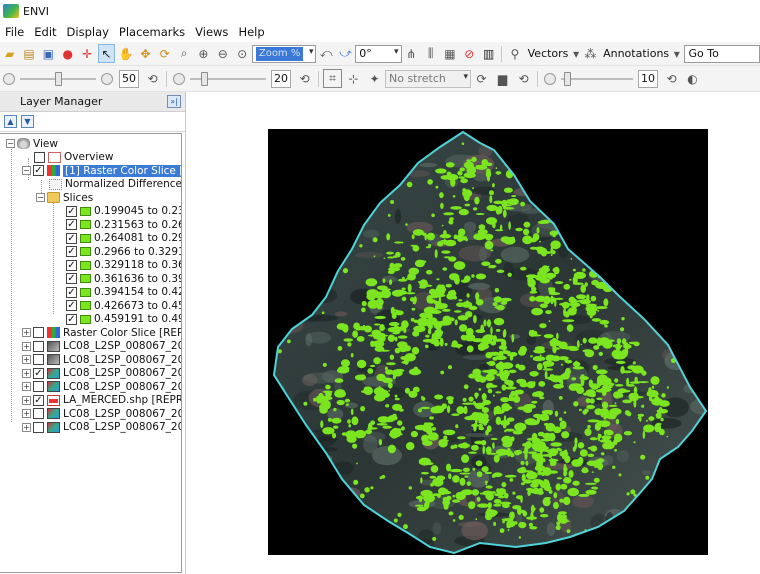  What do you see at coordinates (325, 53) in the screenshot?
I see `rotate-left-icon: ⤺` at bounding box center [325, 53].